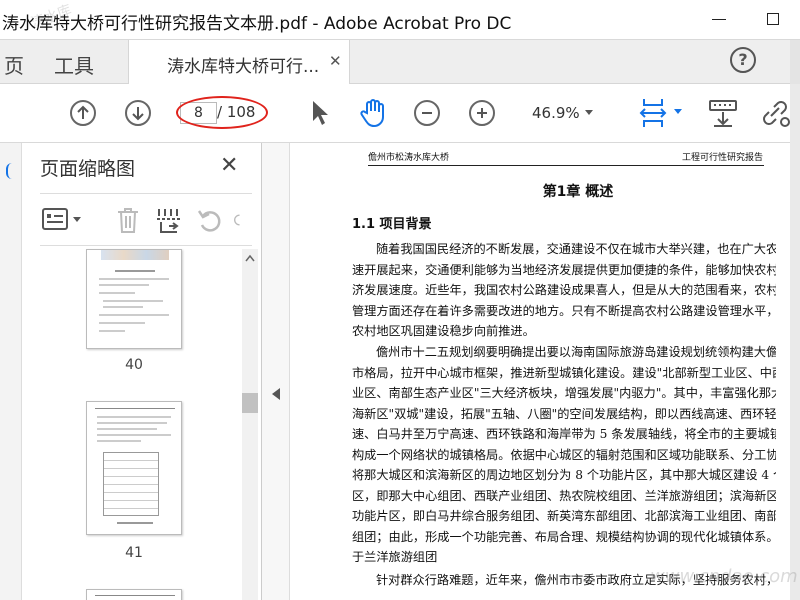 This screenshot has height=600, width=800. I want to click on extract-pages-button, so click(169, 220).